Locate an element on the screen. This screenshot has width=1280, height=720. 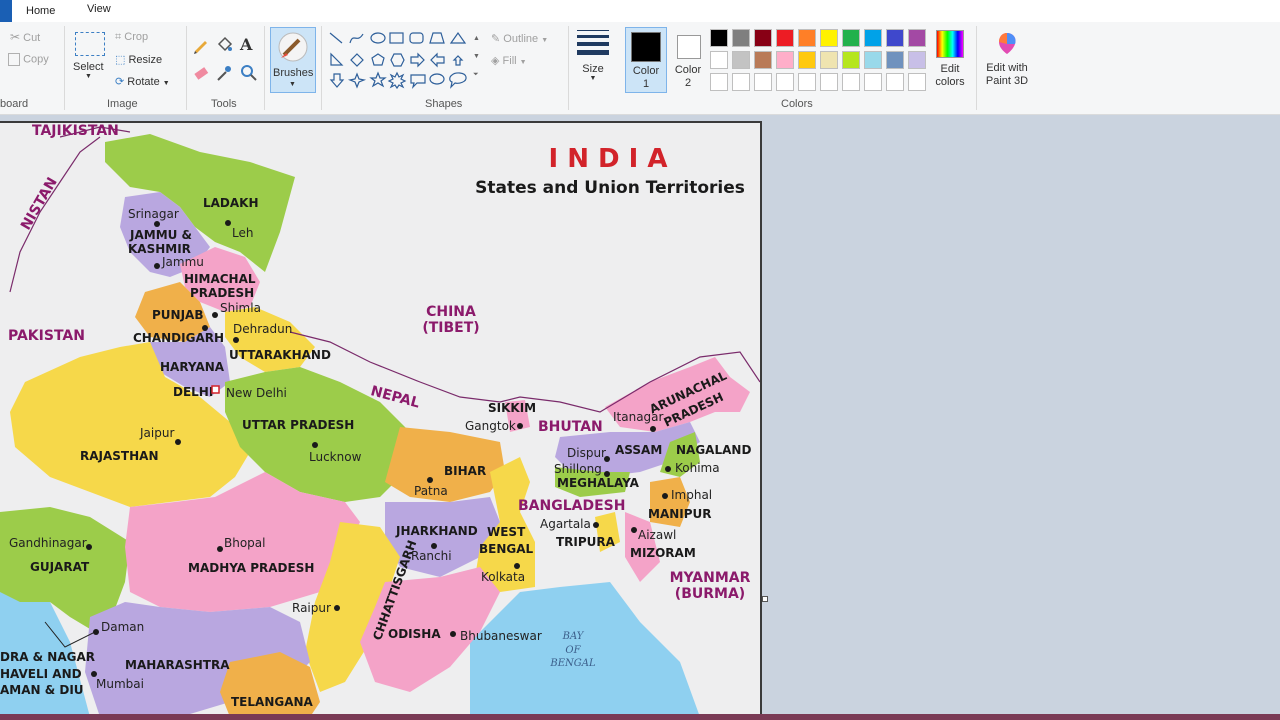
bay-of-bengal is located at coordinates (585, 649).